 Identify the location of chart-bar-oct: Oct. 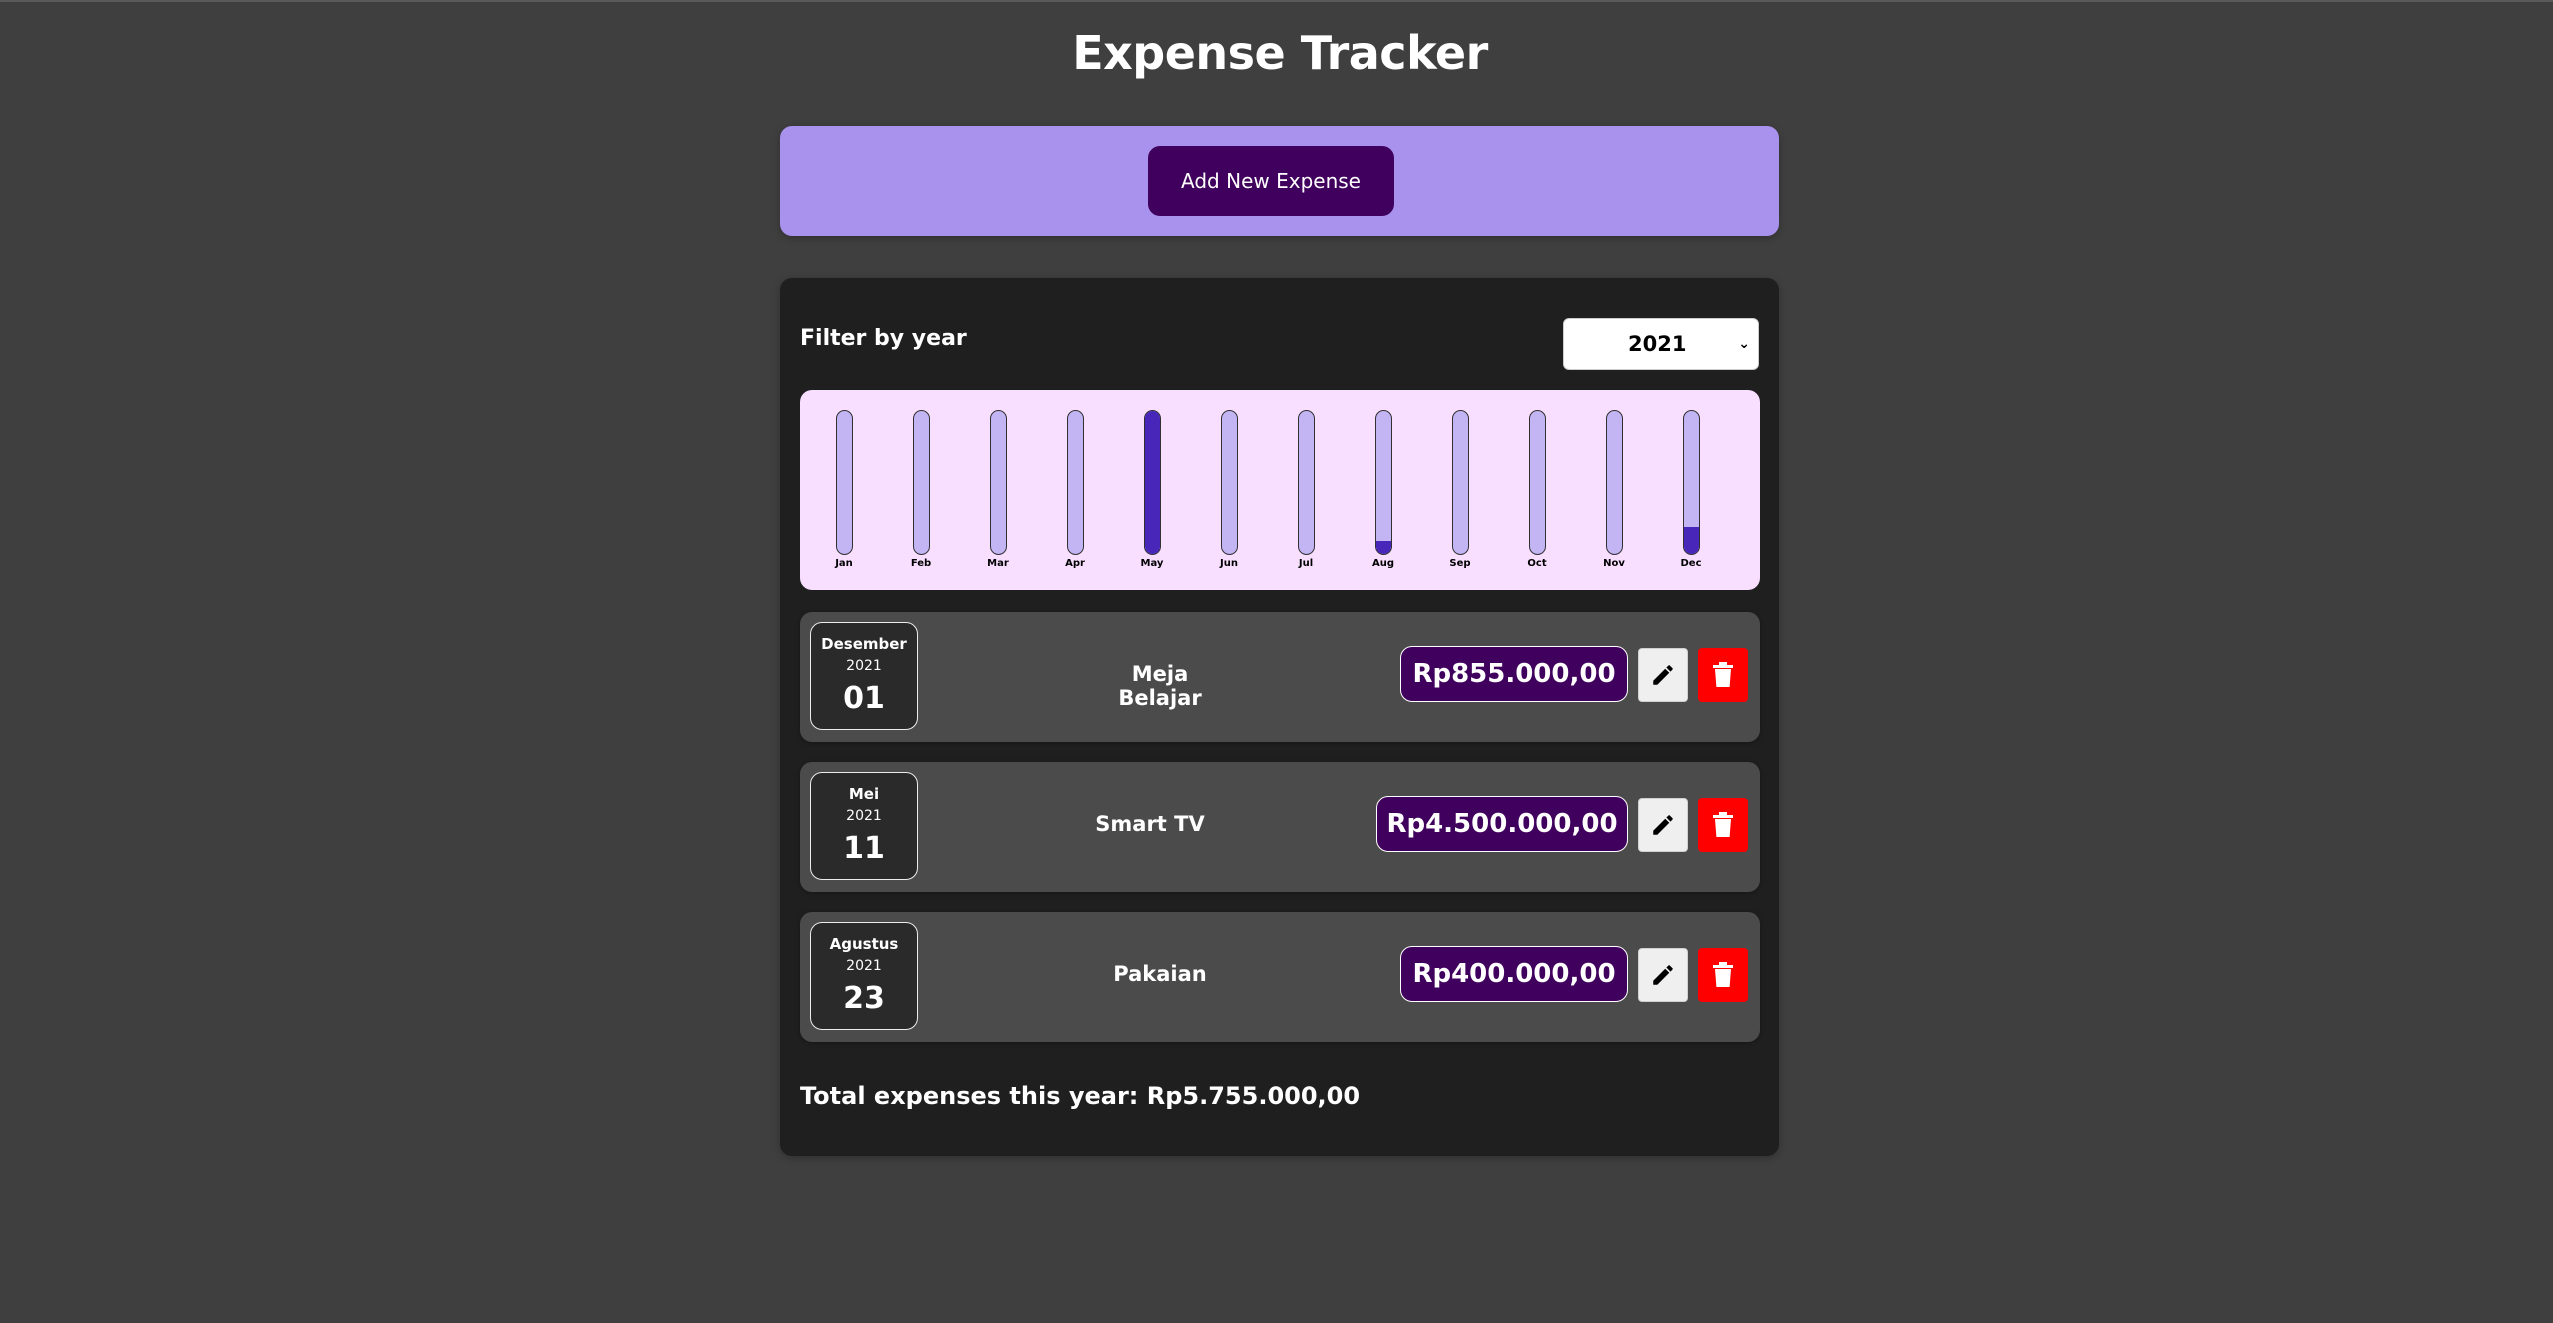
(1537, 496).